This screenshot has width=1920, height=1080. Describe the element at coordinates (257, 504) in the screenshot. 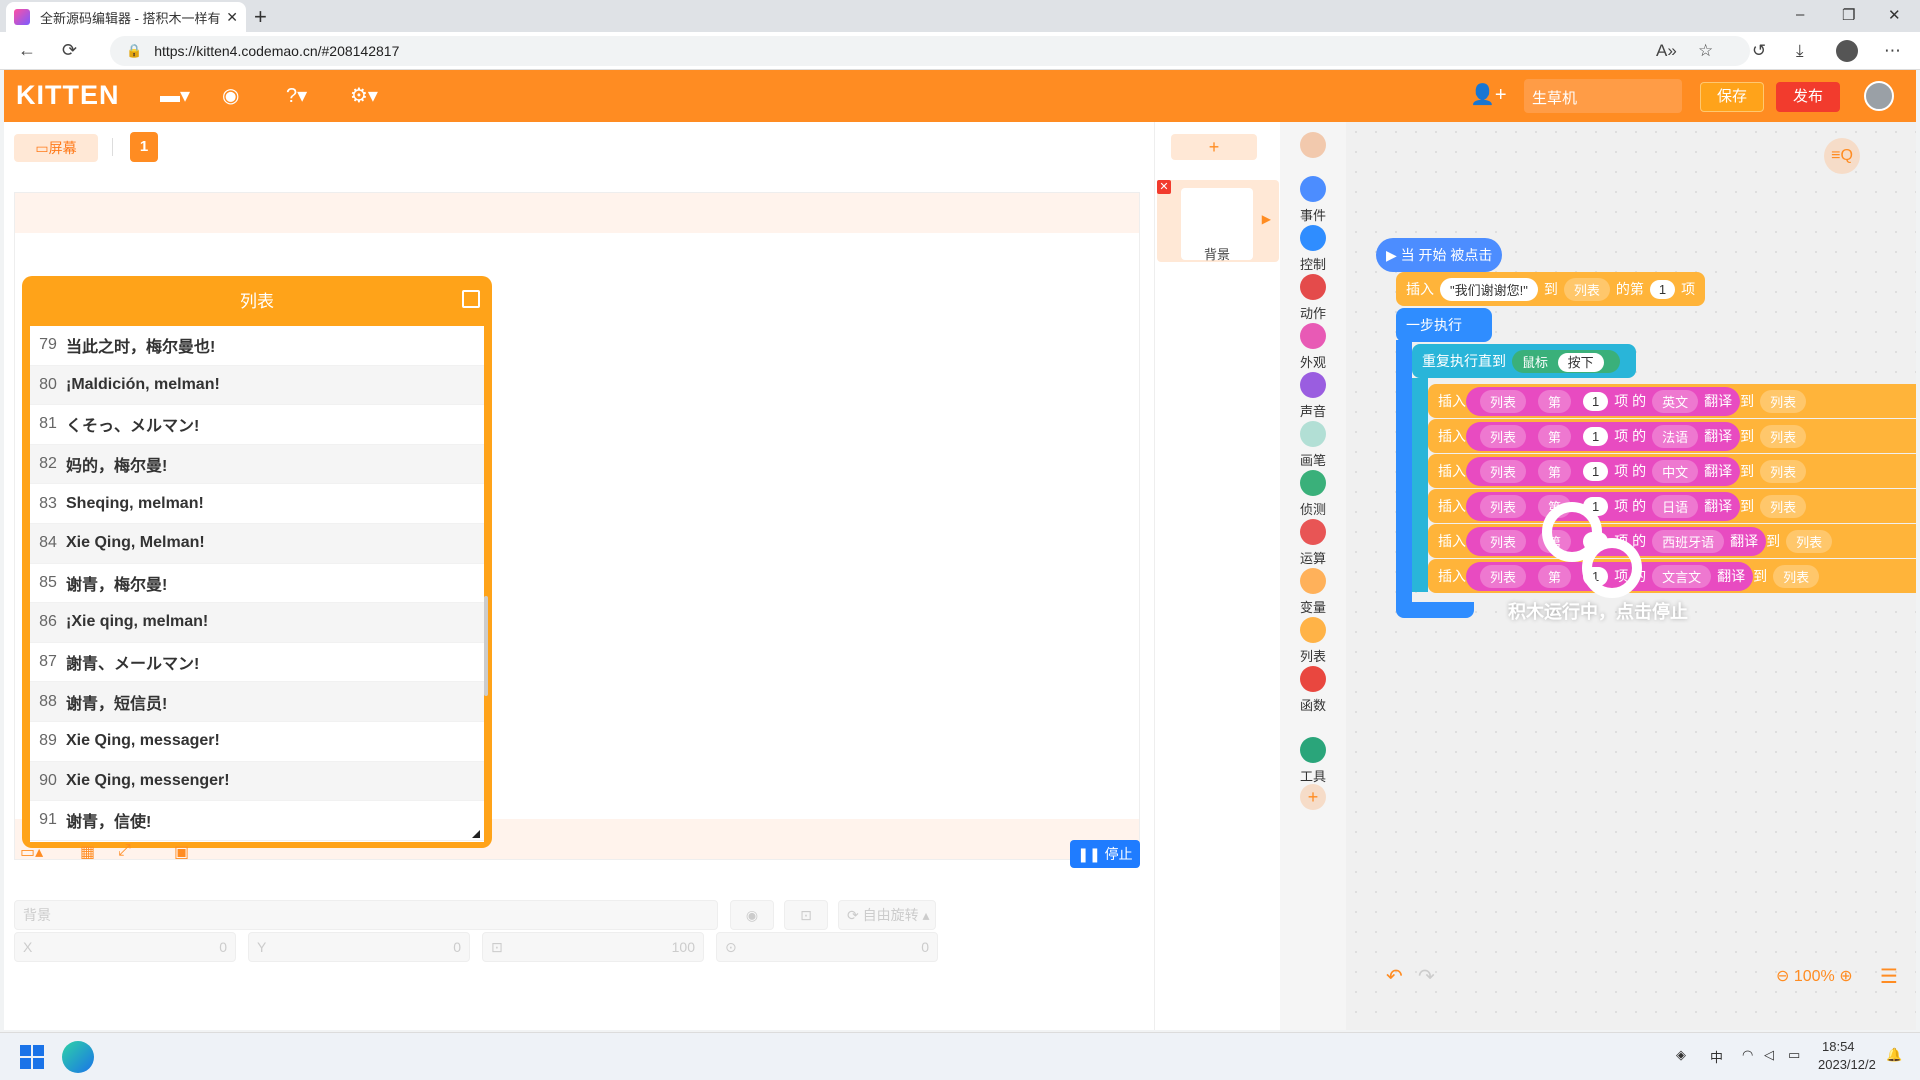

I see `list-row: 83 Sheqing, melman!` at that location.